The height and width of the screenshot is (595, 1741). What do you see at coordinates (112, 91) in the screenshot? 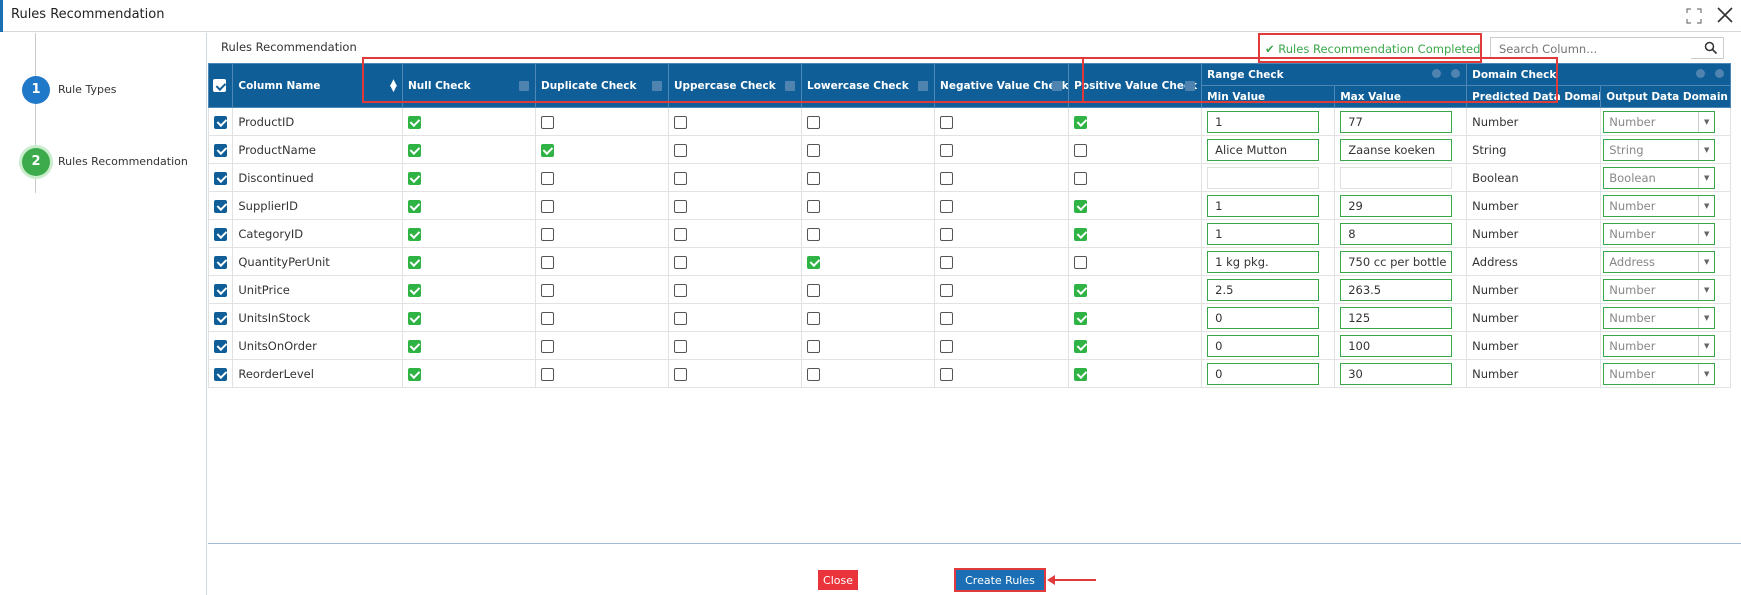
I see `step-rule-types: 1 Rule Types` at bounding box center [112, 91].